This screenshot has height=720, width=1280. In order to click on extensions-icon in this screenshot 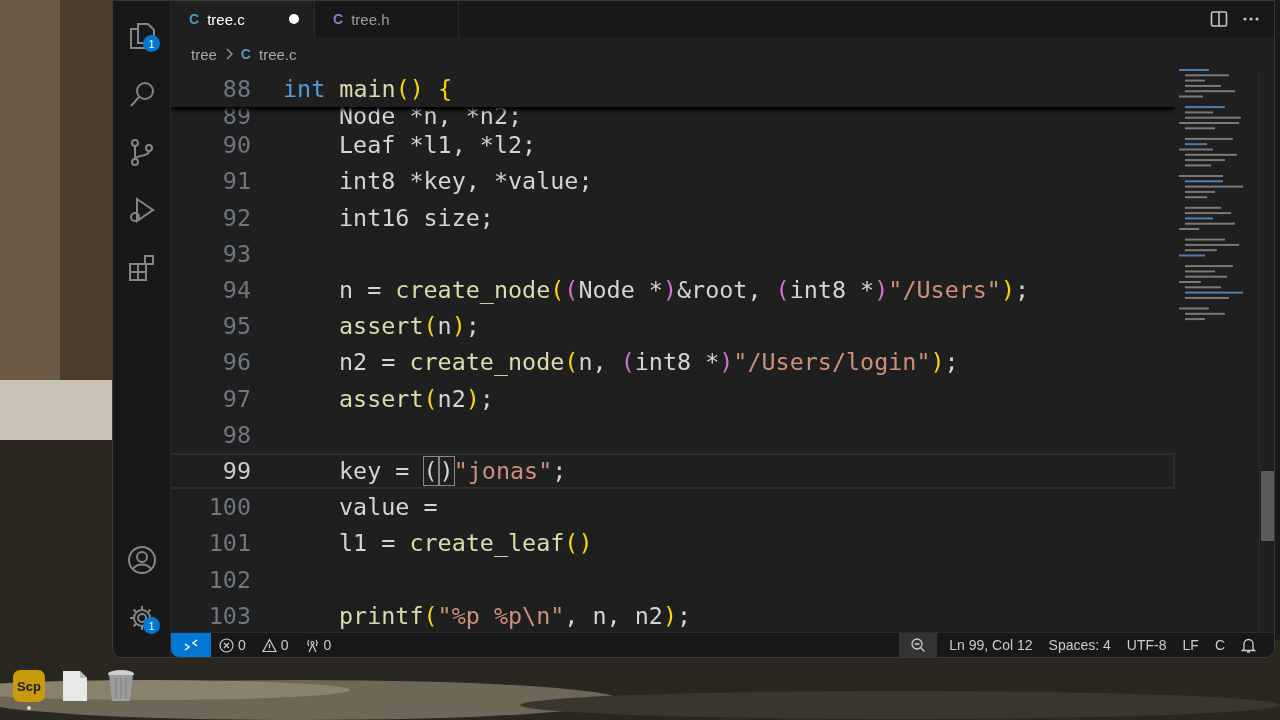, I will do `click(141, 268)`.